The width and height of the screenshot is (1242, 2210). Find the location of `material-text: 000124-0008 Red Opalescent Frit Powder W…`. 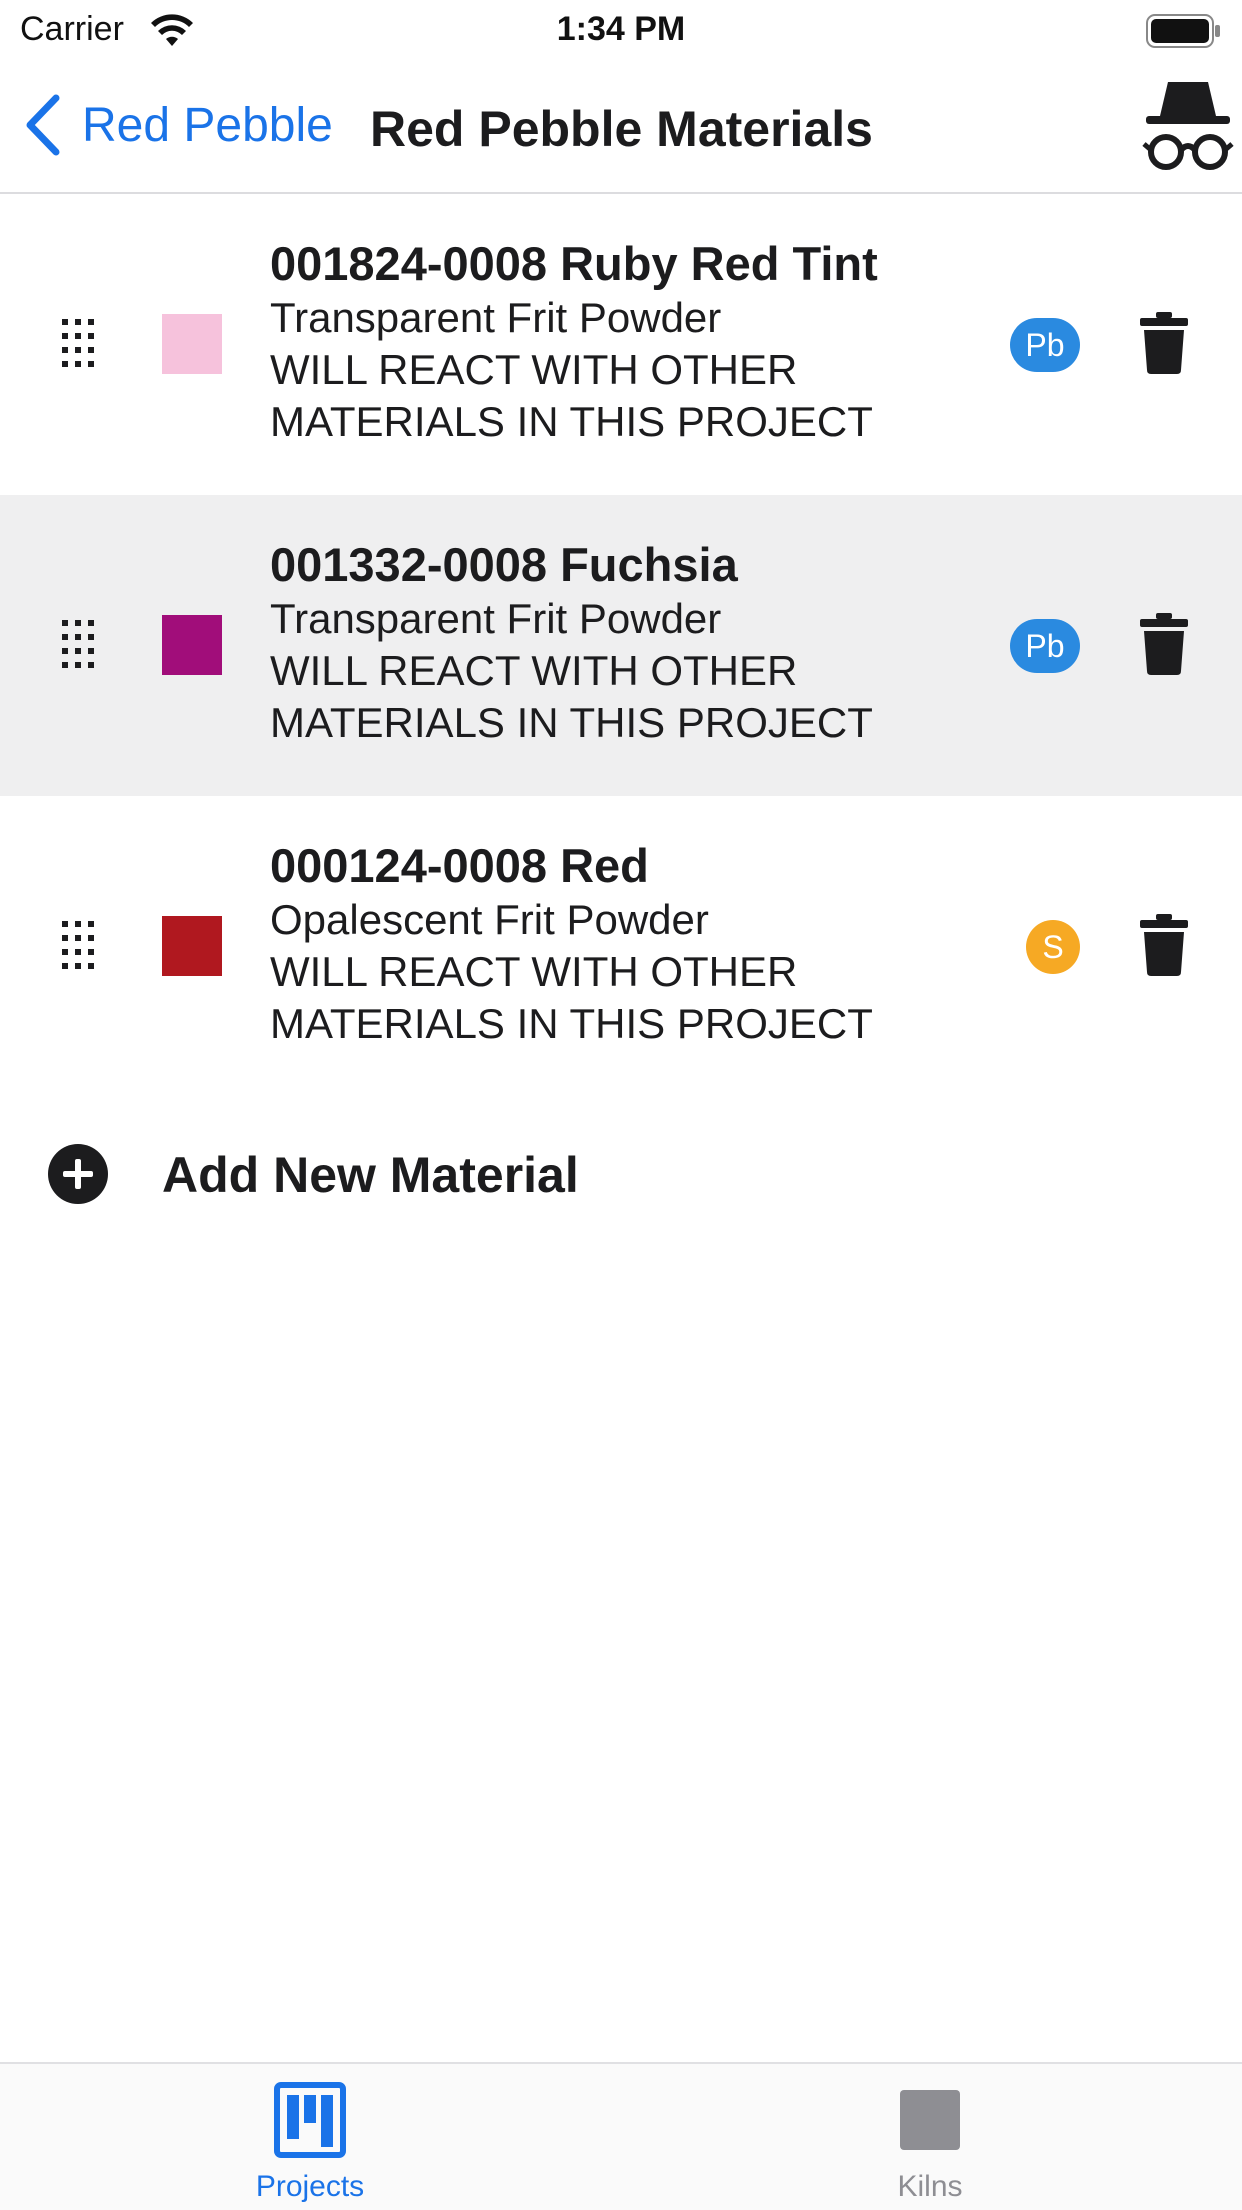

material-text: 000124-0008 Red Opalescent Frit Powder W… is located at coordinates (630, 944).